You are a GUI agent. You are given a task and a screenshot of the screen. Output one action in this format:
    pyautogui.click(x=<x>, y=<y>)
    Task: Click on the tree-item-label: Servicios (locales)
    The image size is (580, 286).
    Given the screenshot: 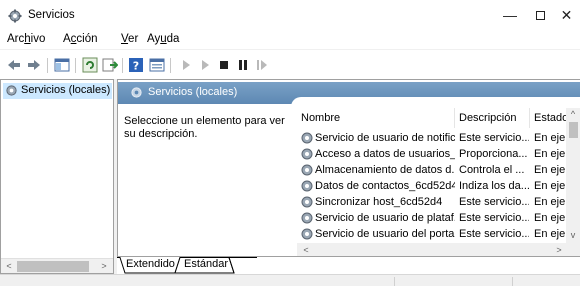 What is the action you would take?
    pyautogui.click(x=66, y=90)
    